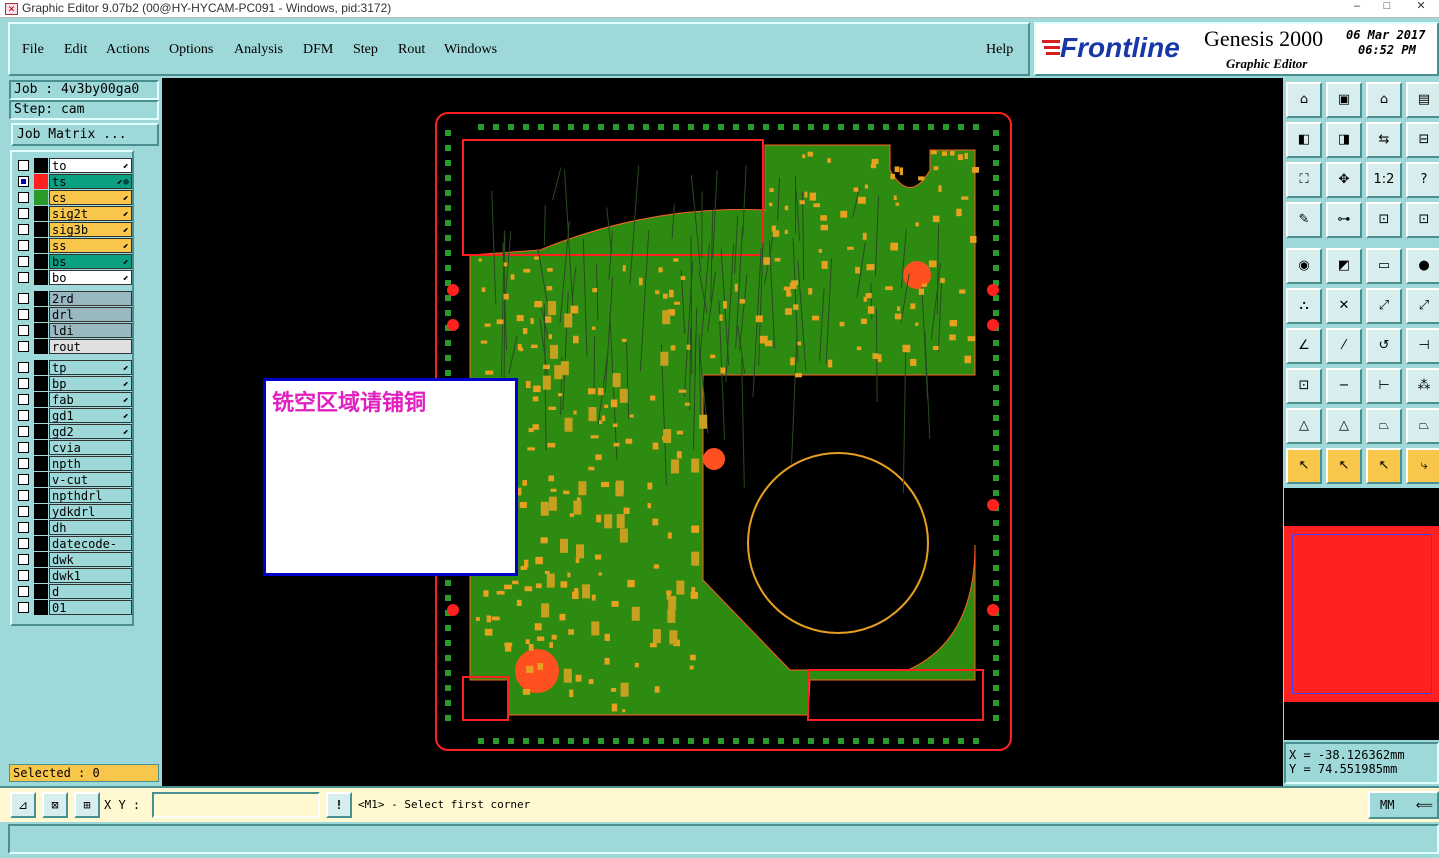 The width and height of the screenshot is (1439, 858). Describe the element at coordinates (1384, 220) in the screenshot. I see `snap-icon: ⊡` at that location.